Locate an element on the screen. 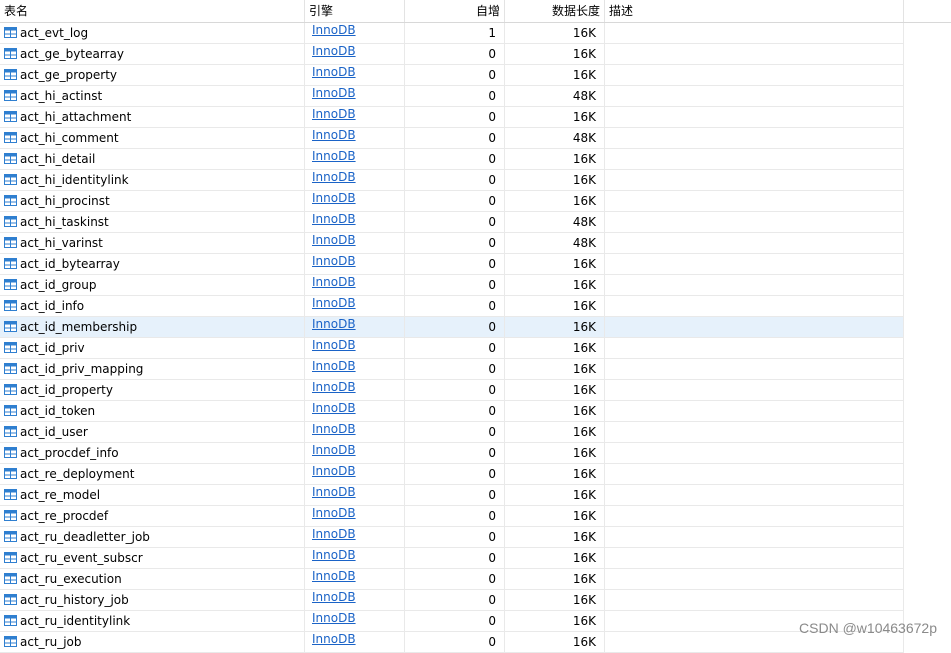 This screenshot has height=653, width=951. table-name-cell: act_ru_execution is located at coordinates (152, 579).